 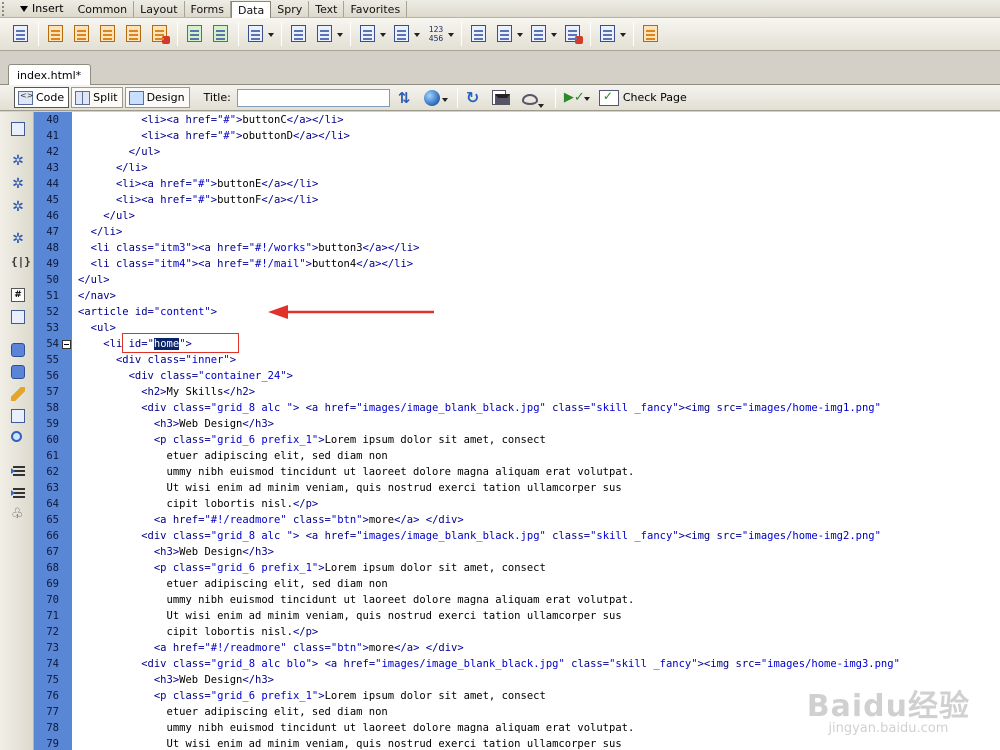 What do you see at coordinates (108, 34) in the screenshot?
I see `spry-repeat-icon` at bounding box center [108, 34].